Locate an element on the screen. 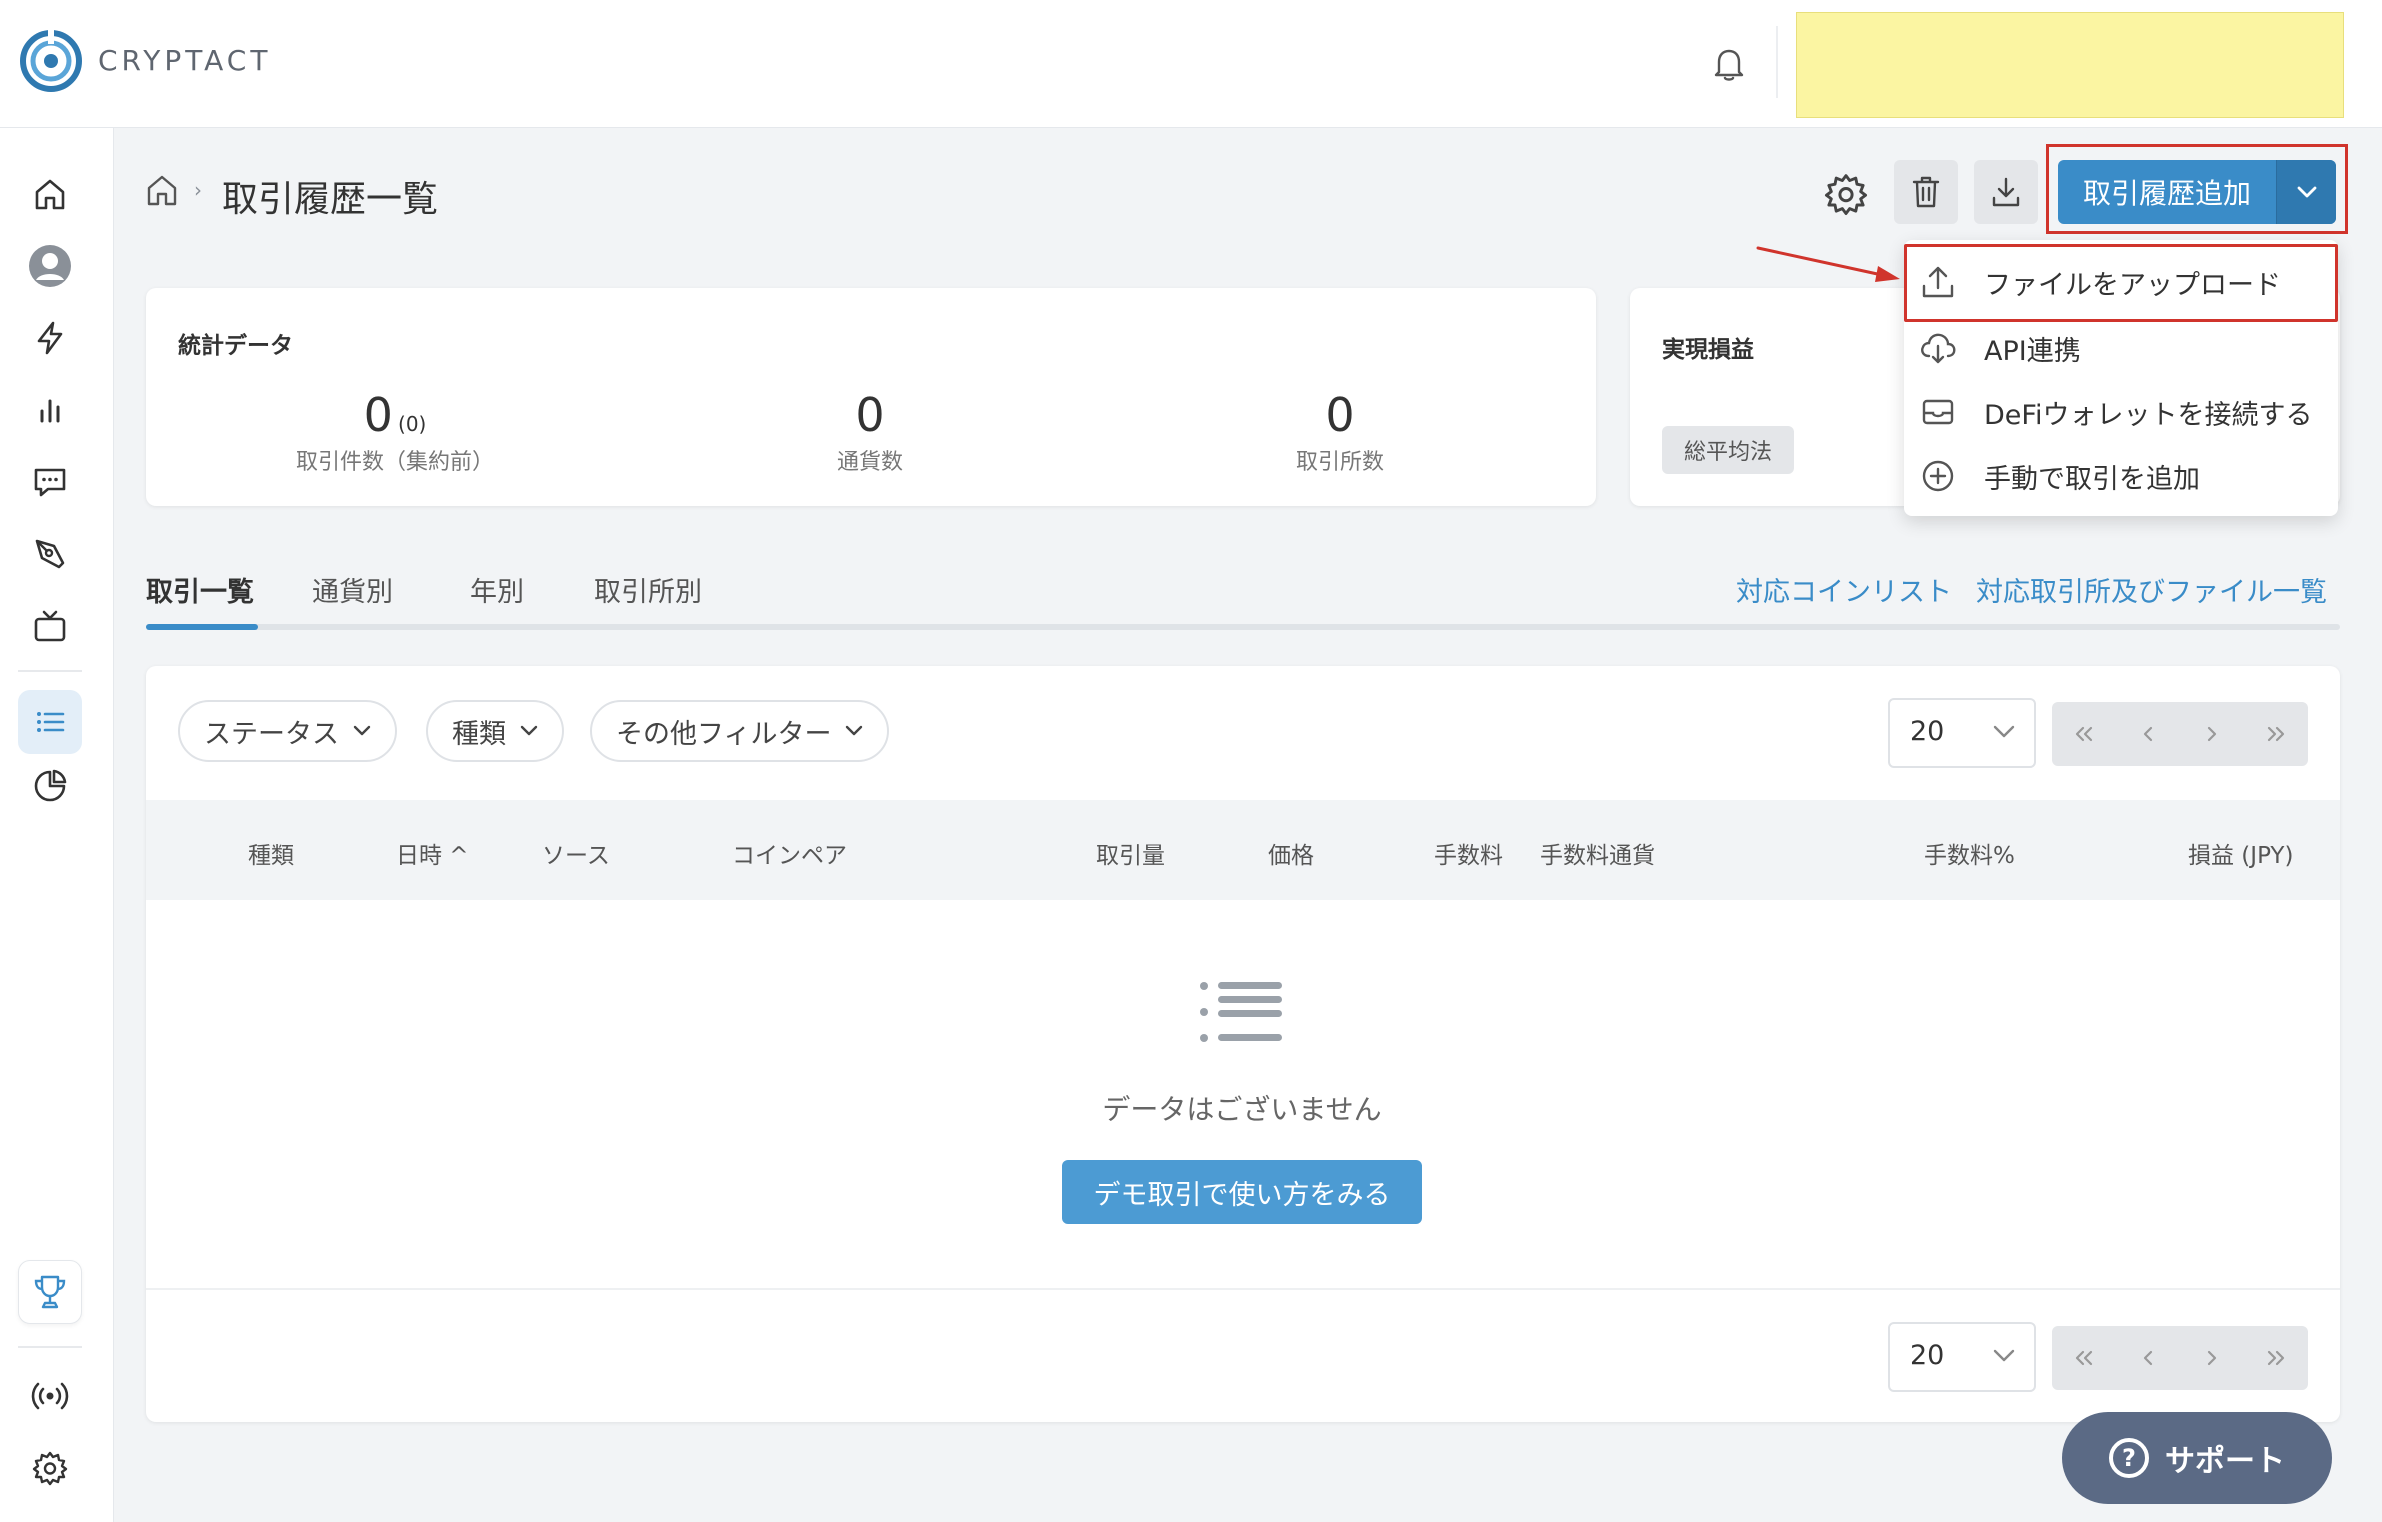 This screenshot has width=2382, height=1522. column-header-source: ソース is located at coordinates (576, 853).